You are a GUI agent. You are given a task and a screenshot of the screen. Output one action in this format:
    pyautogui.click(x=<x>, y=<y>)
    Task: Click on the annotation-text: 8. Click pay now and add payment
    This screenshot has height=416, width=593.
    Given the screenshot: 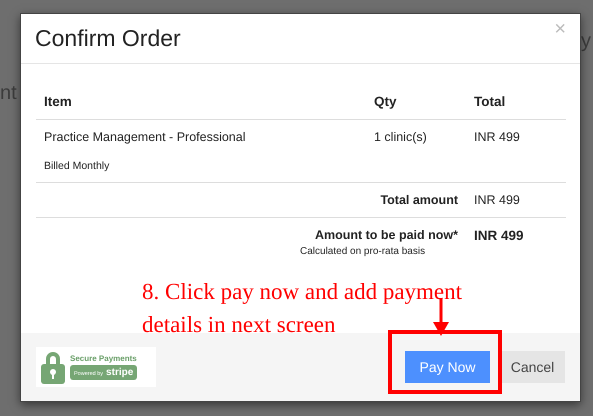 What is the action you would take?
    pyautogui.click(x=302, y=292)
    